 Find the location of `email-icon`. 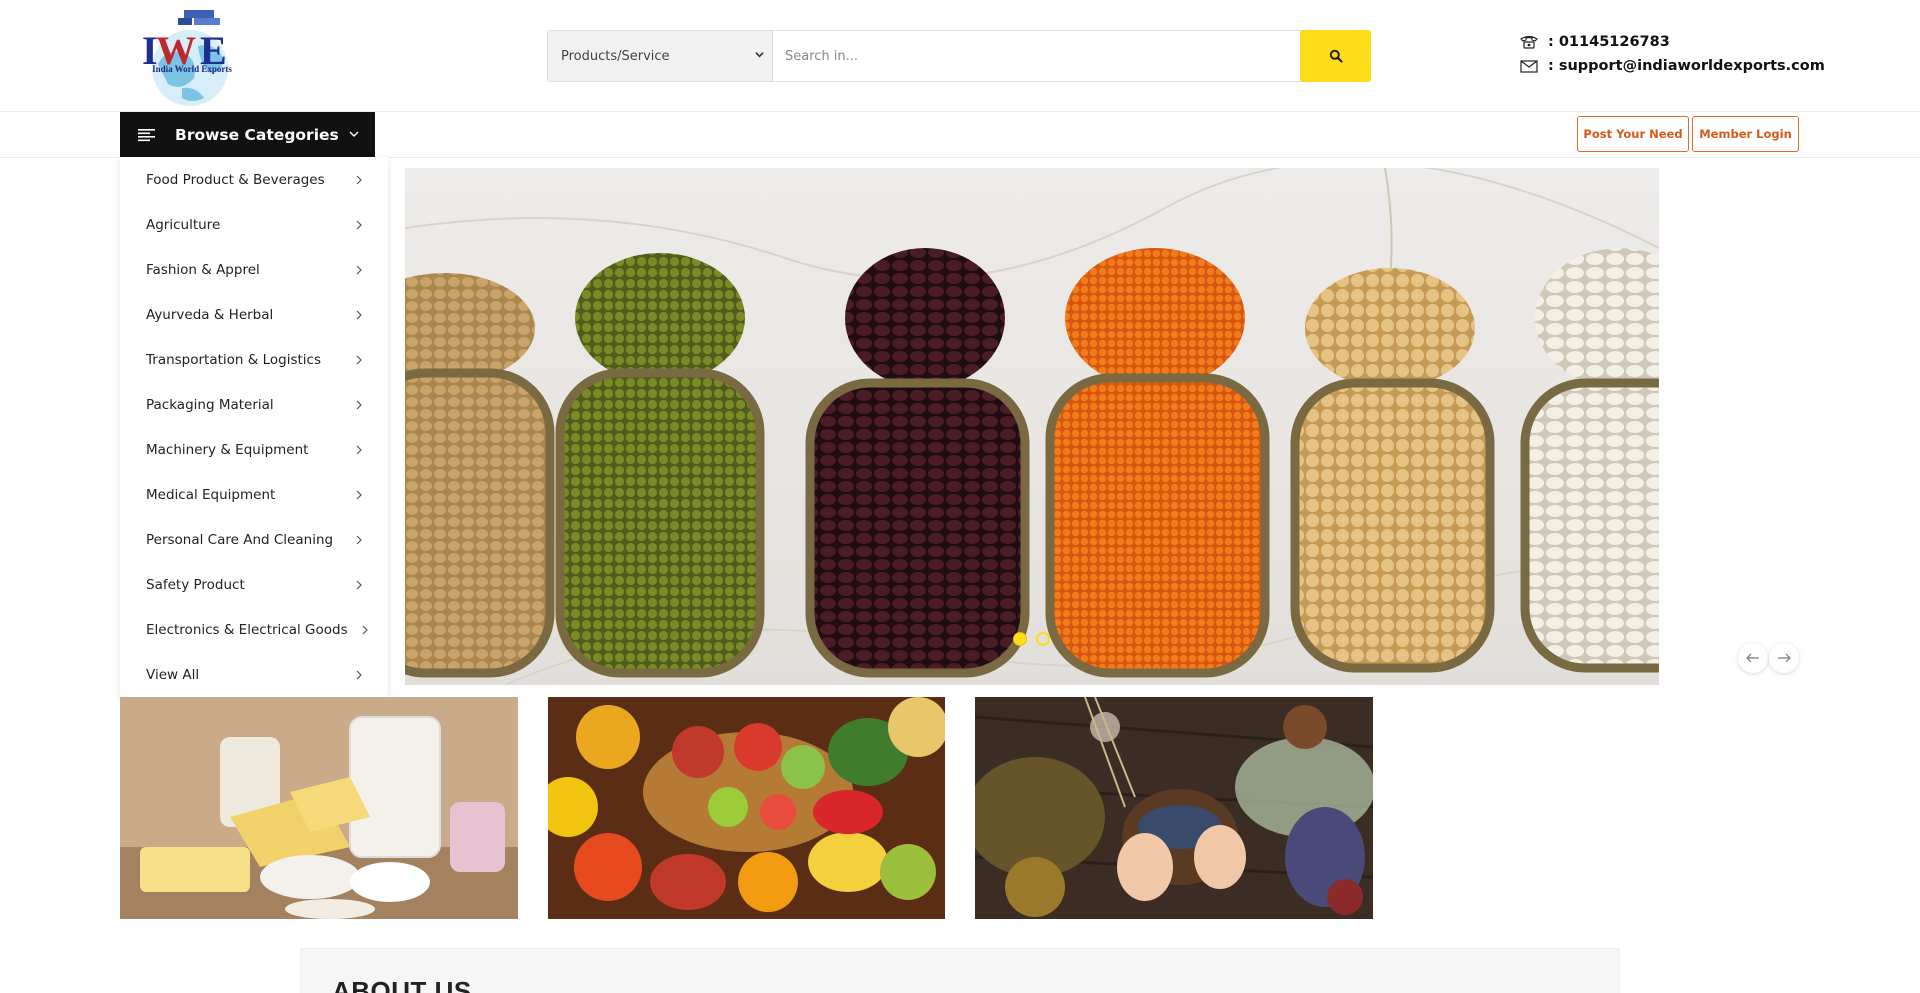

email-icon is located at coordinates (1529, 66).